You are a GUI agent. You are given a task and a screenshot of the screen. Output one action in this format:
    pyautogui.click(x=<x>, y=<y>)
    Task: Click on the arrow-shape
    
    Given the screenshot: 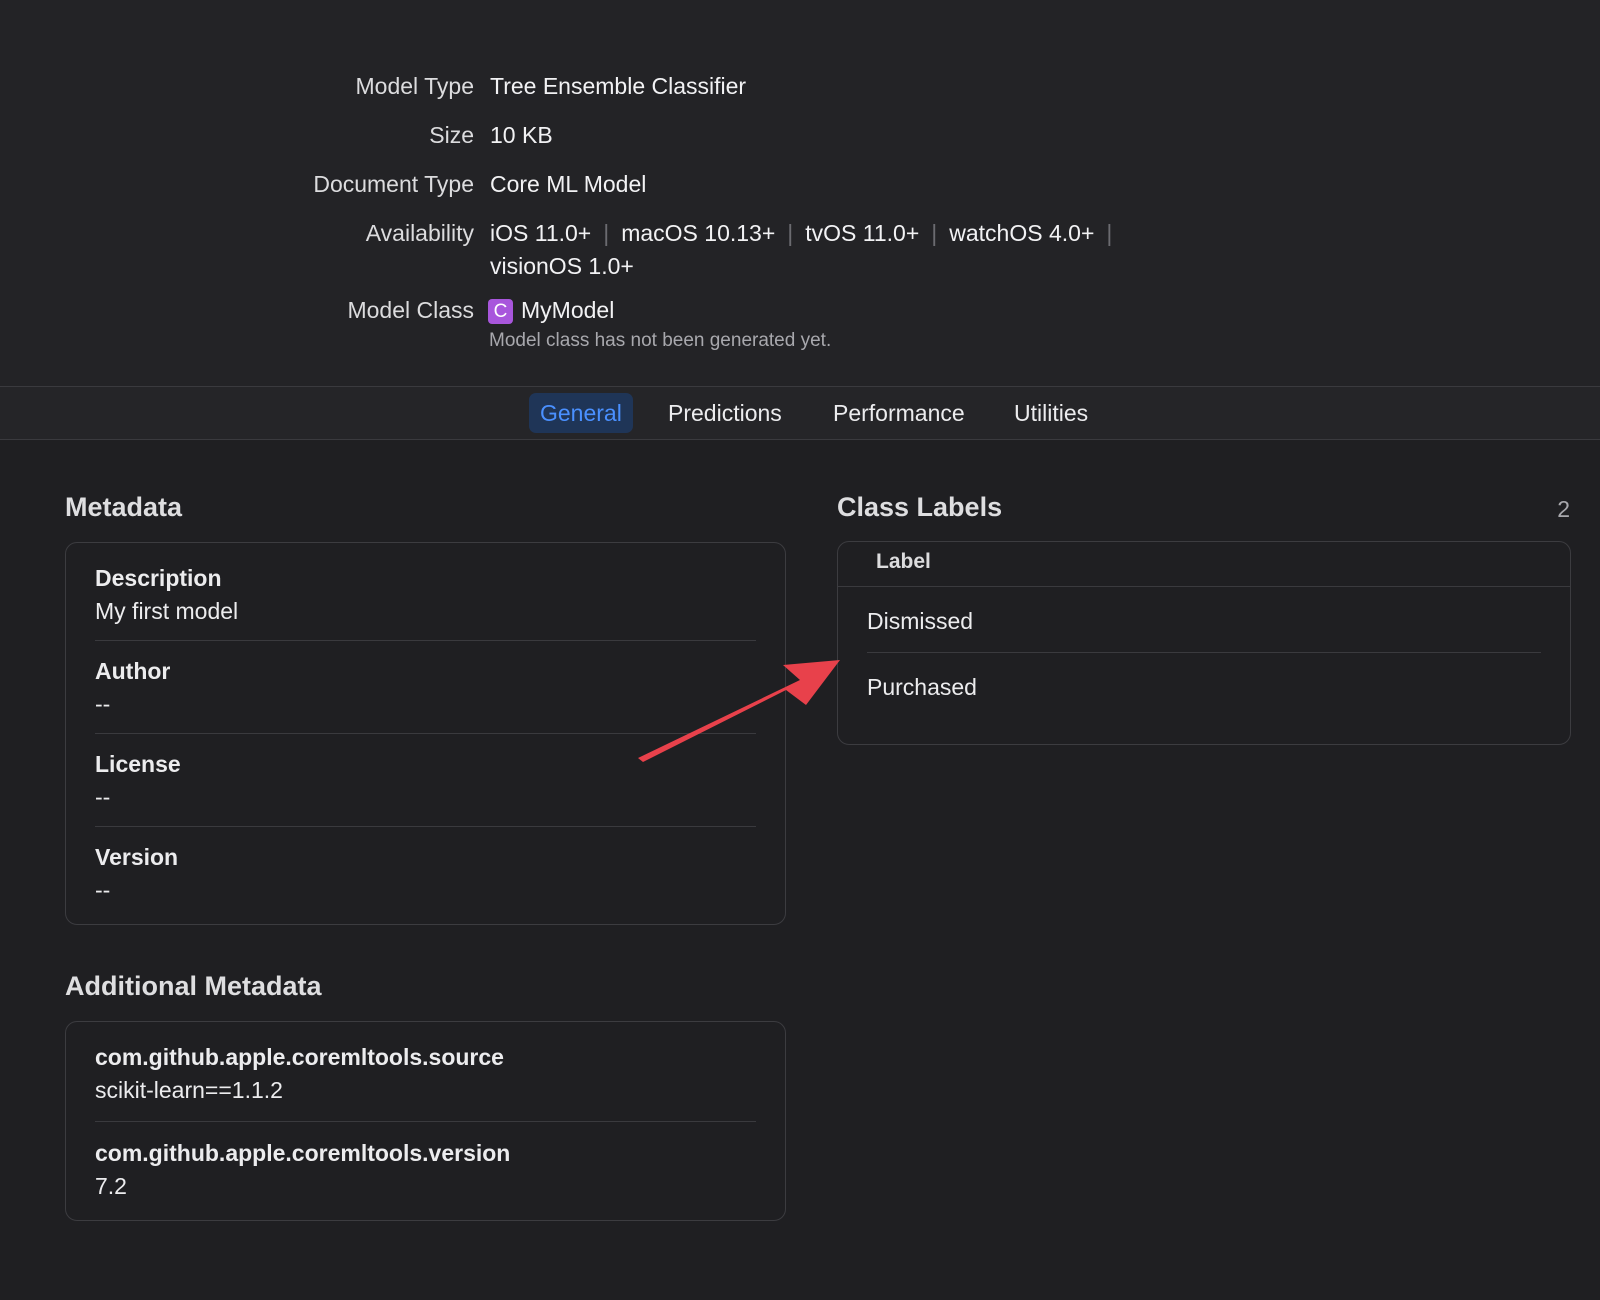 What is the action you would take?
    pyautogui.click(x=739, y=711)
    